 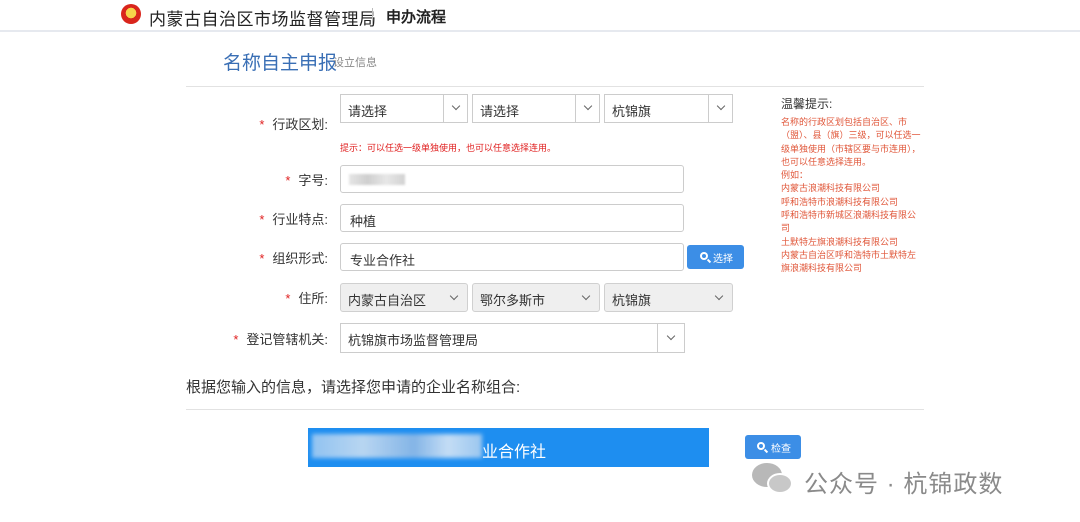 What do you see at coordinates (280, 63) in the screenshot?
I see `page-title: 名称自主申报` at bounding box center [280, 63].